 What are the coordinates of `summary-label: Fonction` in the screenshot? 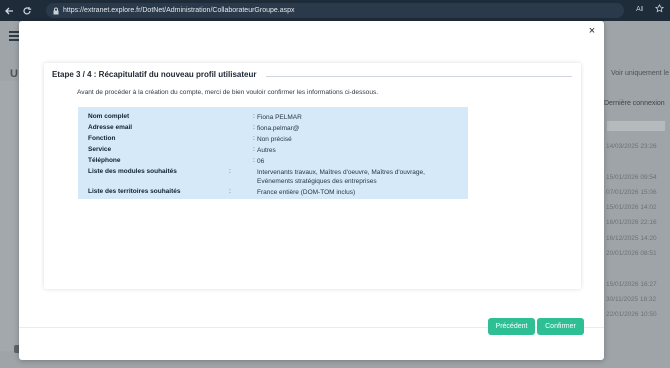 It's located at (102, 138).